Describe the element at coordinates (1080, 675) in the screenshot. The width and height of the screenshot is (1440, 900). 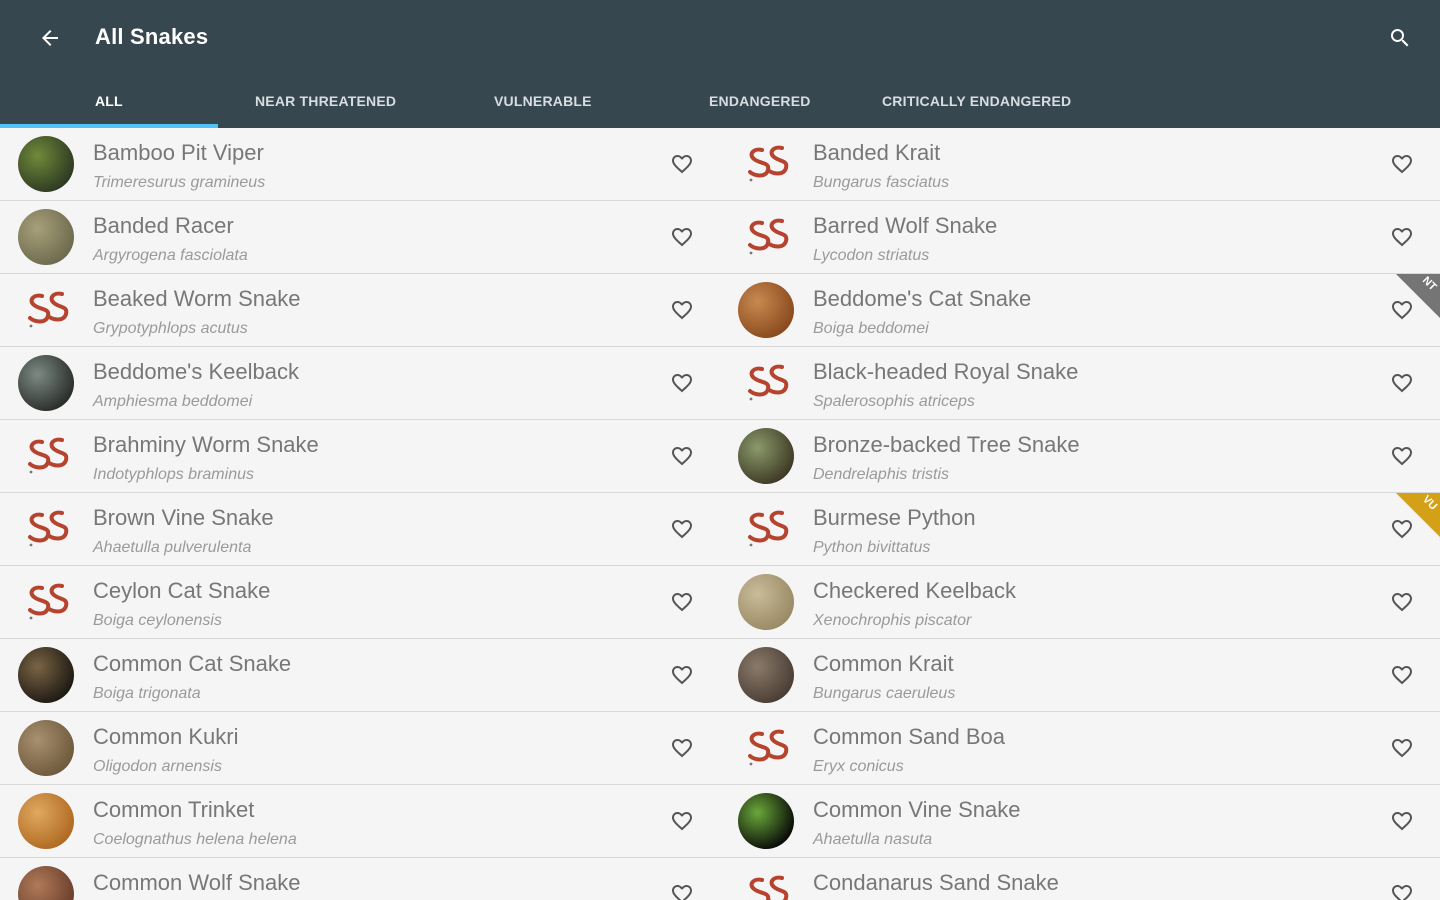
I see `snake-list-item: Common Krait Bungarus caeruleus` at that location.